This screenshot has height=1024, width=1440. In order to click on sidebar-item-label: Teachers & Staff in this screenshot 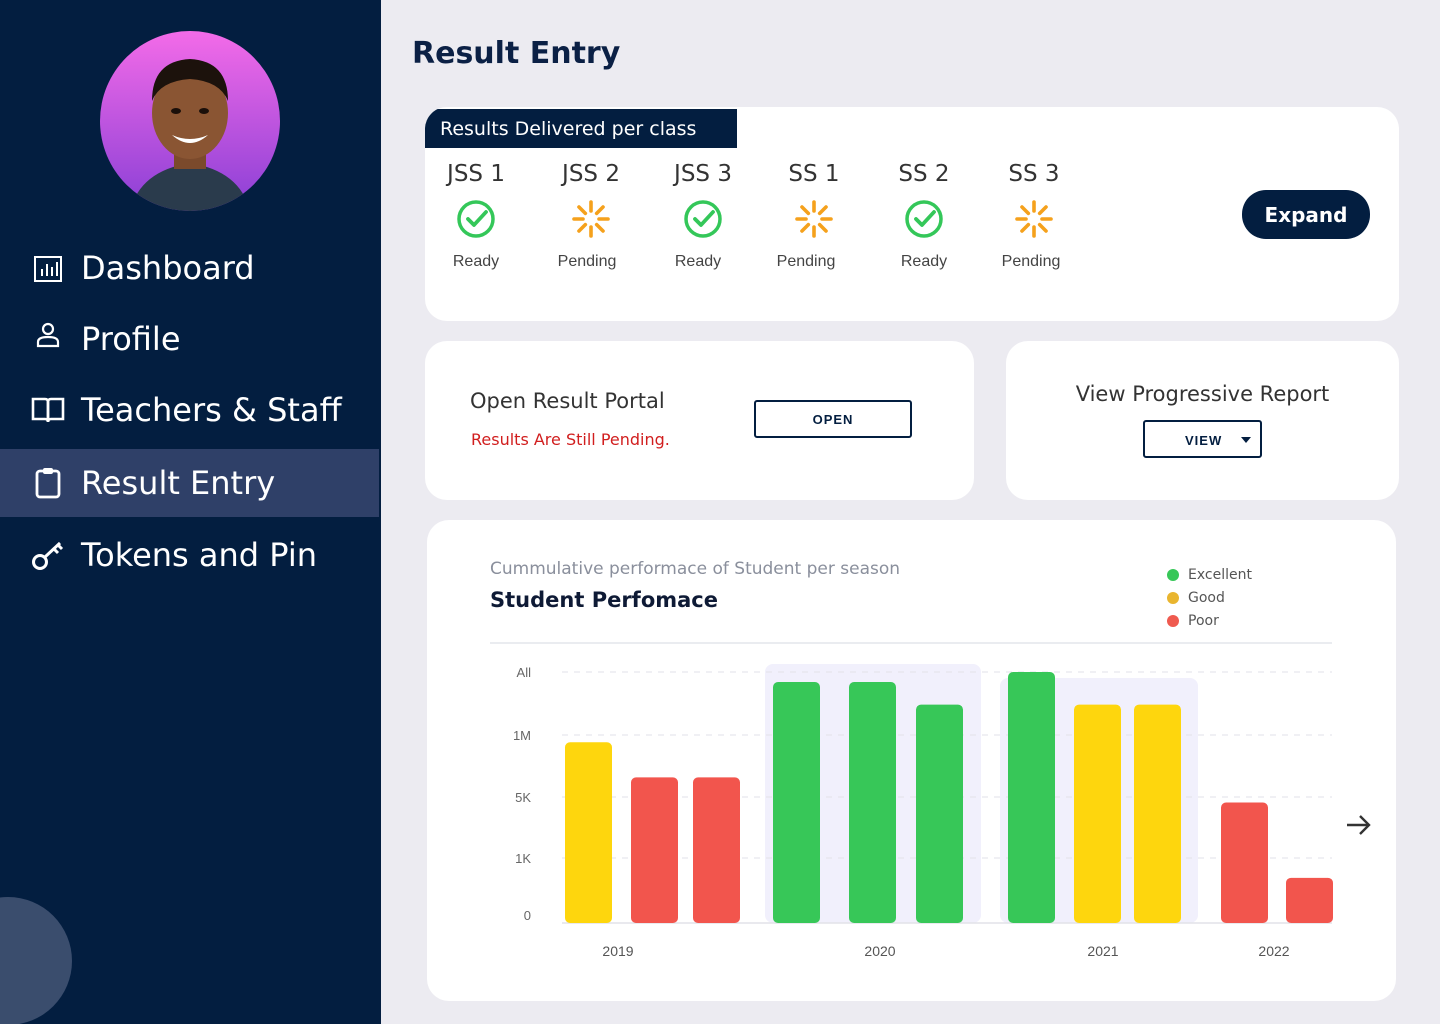, I will do `click(211, 410)`.